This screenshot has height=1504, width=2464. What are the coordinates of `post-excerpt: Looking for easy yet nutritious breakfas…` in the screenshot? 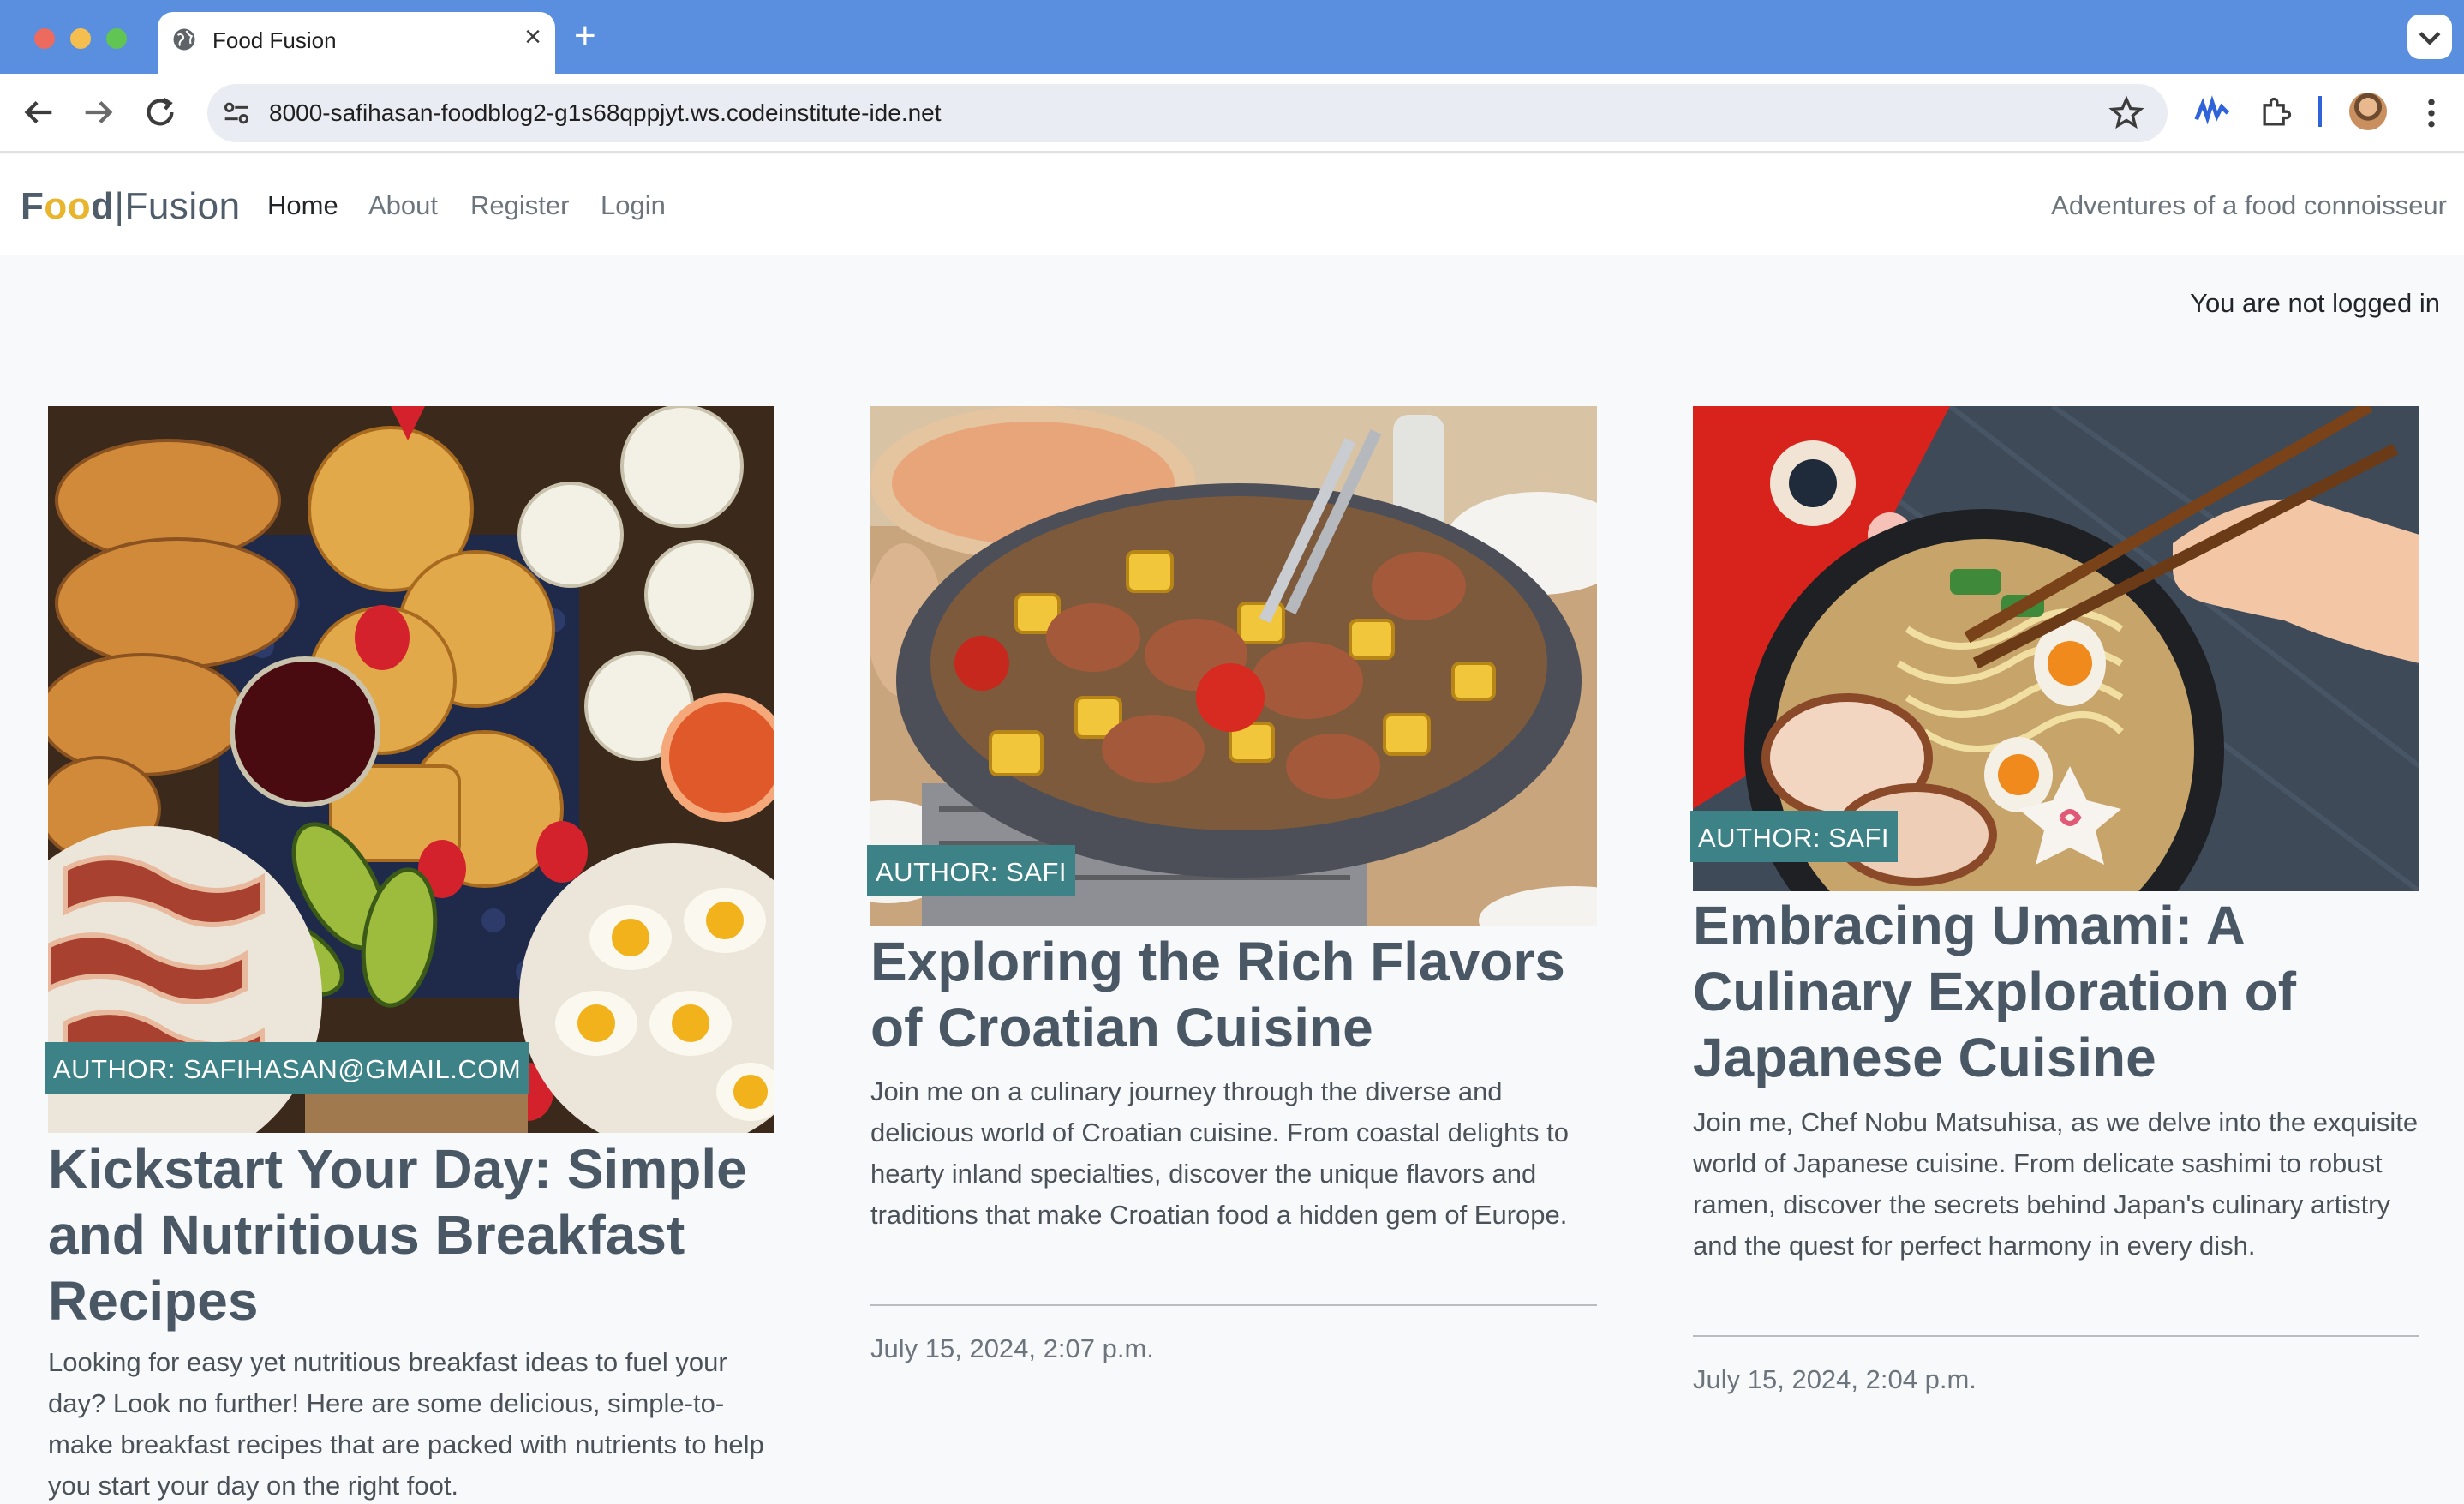 It's located at (406, 1424).